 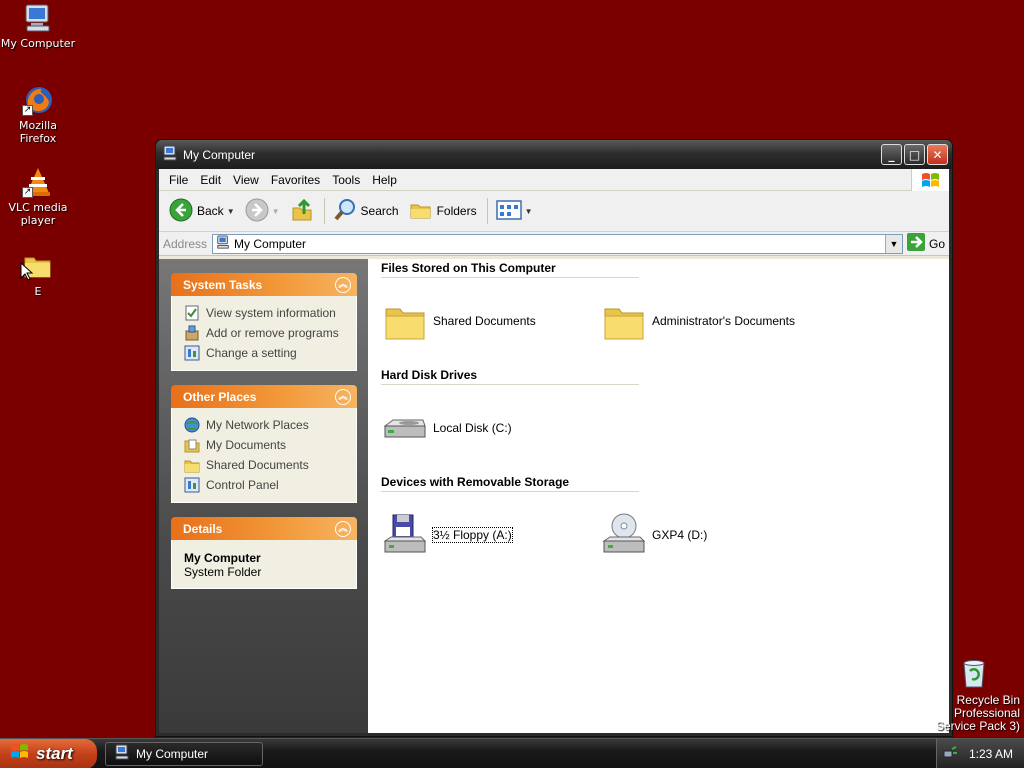 I want to click on toolbar-separator, so click(x=324, y=211).